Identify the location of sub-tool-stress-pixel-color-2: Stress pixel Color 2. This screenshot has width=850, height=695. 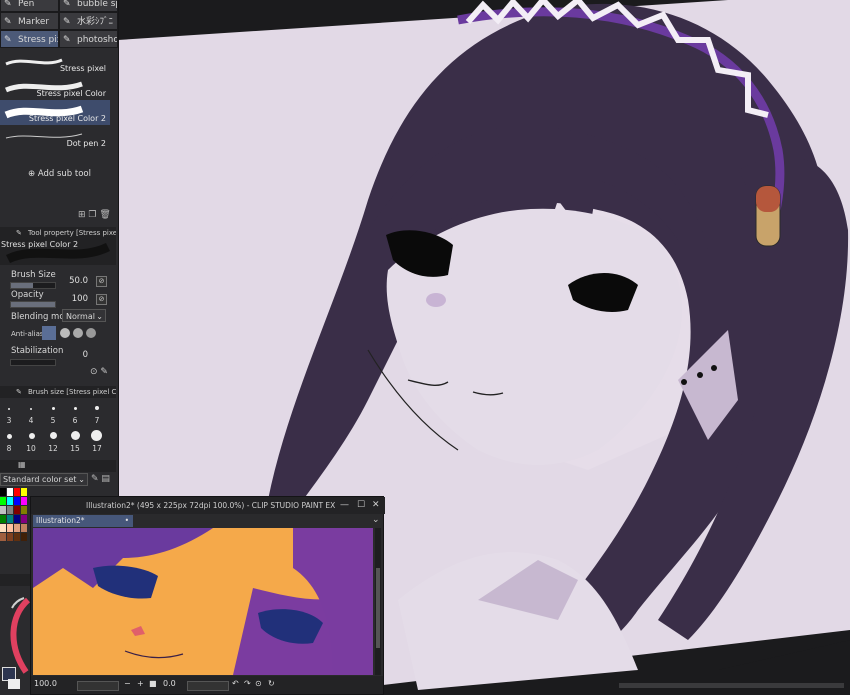
(55, 112).